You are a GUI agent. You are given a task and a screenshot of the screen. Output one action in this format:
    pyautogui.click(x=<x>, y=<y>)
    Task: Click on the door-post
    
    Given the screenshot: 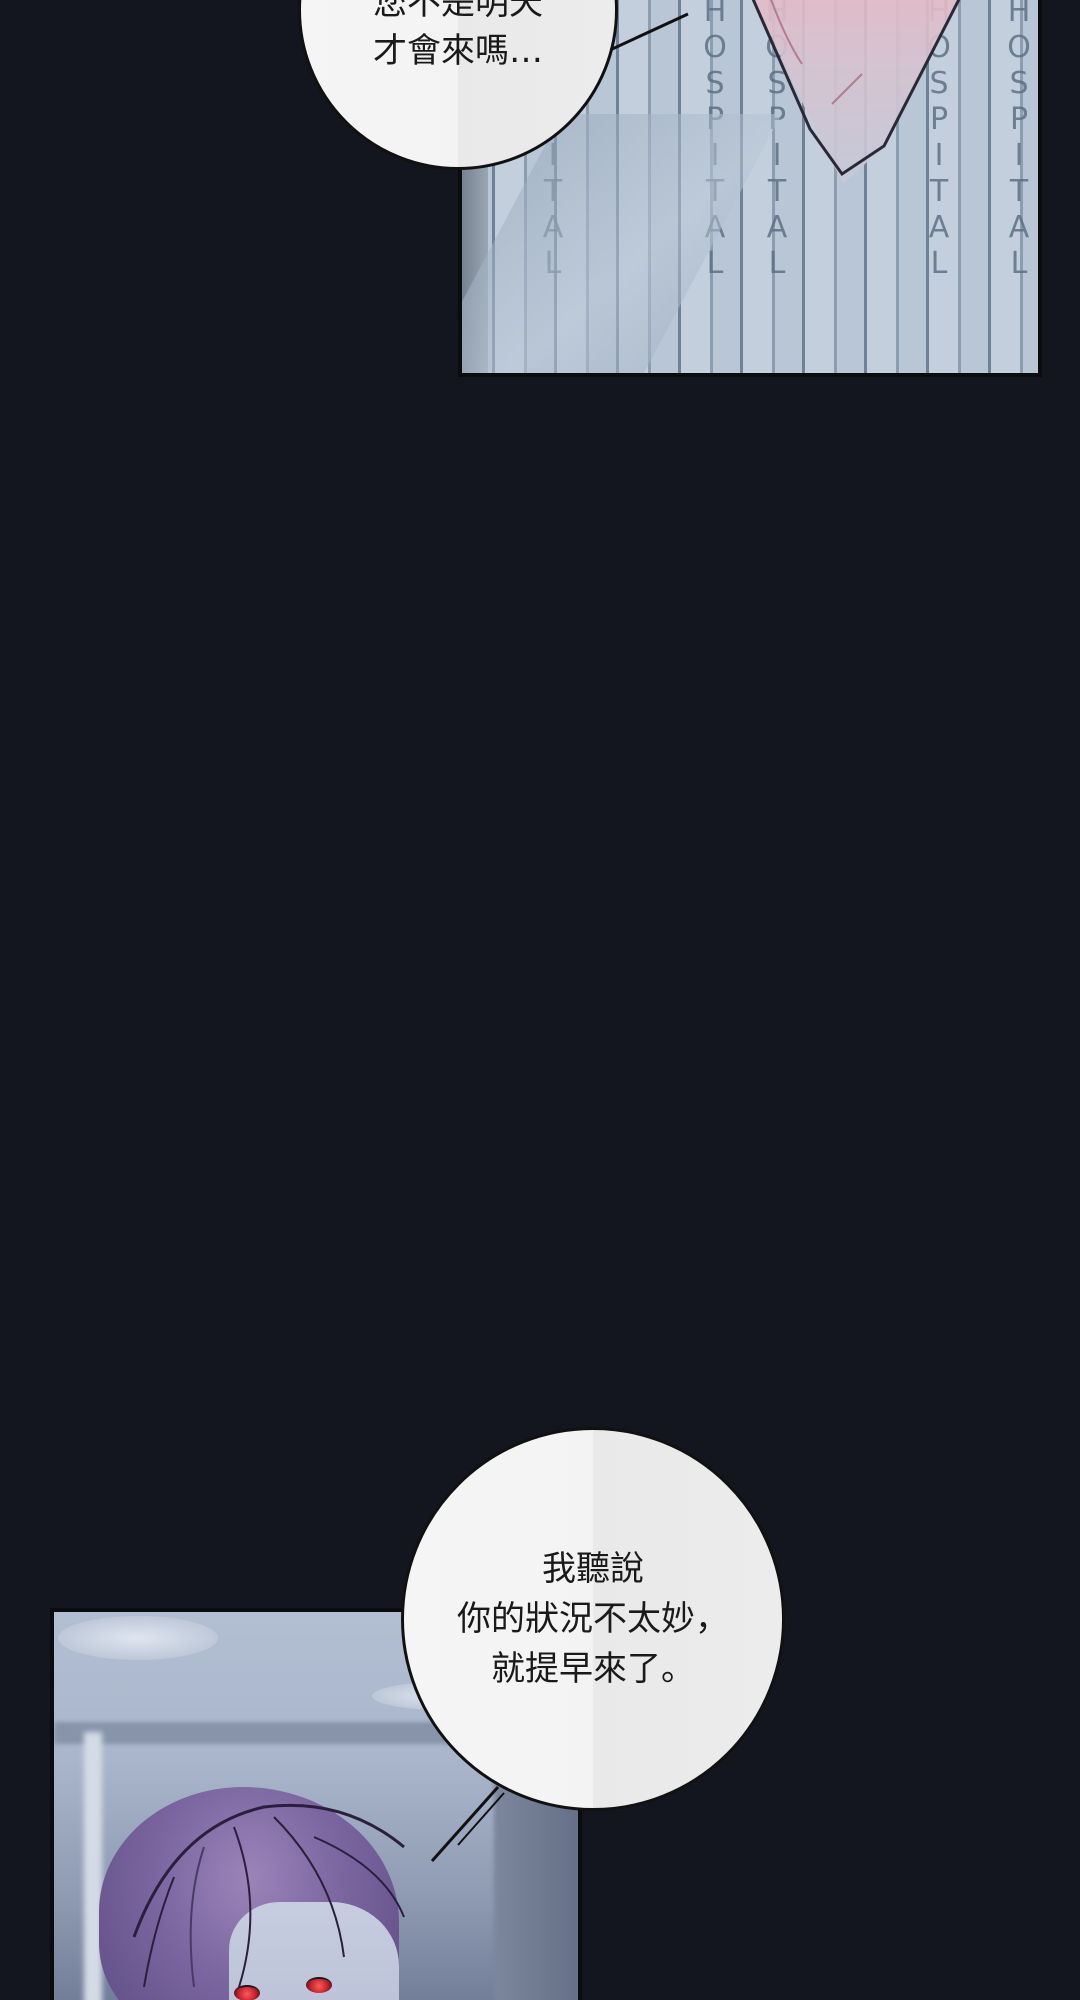 What is the action you would take?
    pyautogui.click(x=93, y=1866)
    